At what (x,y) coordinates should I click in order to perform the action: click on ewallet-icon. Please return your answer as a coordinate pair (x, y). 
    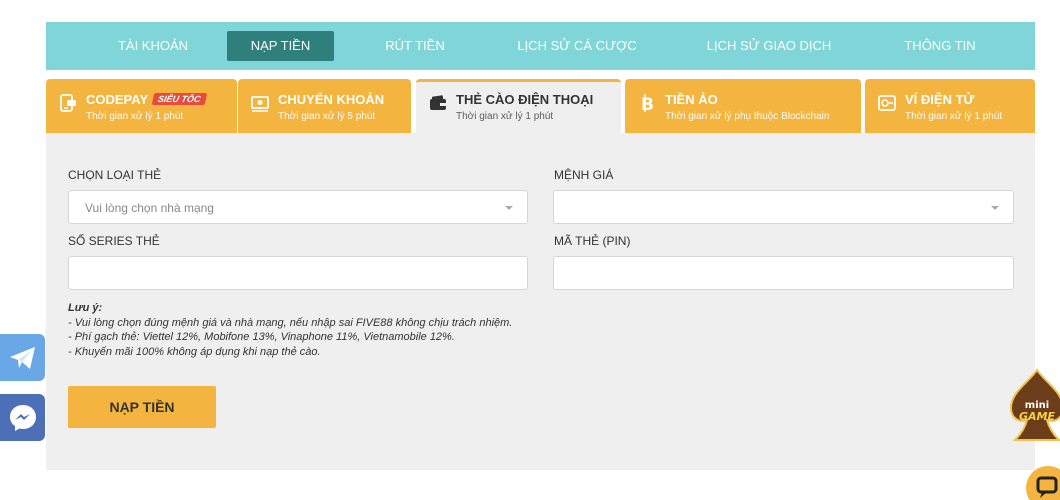
    Looking at the image, I should click on (887, 103).